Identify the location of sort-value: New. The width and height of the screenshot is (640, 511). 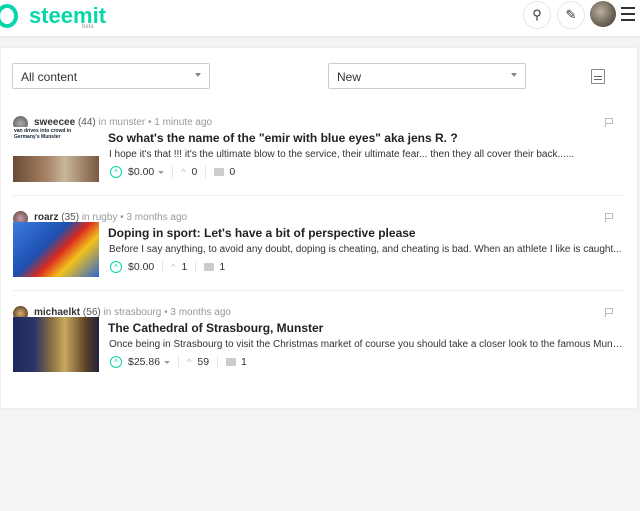
(349, 77).